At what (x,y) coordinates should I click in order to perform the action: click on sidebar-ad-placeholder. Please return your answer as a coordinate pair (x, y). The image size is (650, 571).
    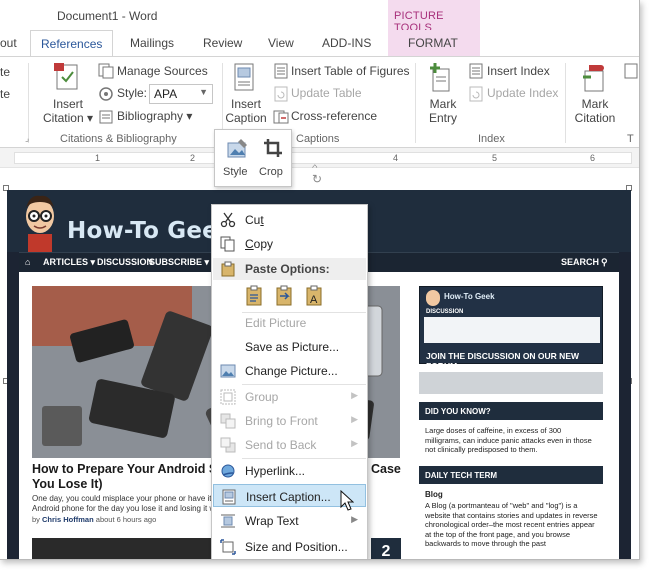
    Looking at the image, I should click on (511, 383).